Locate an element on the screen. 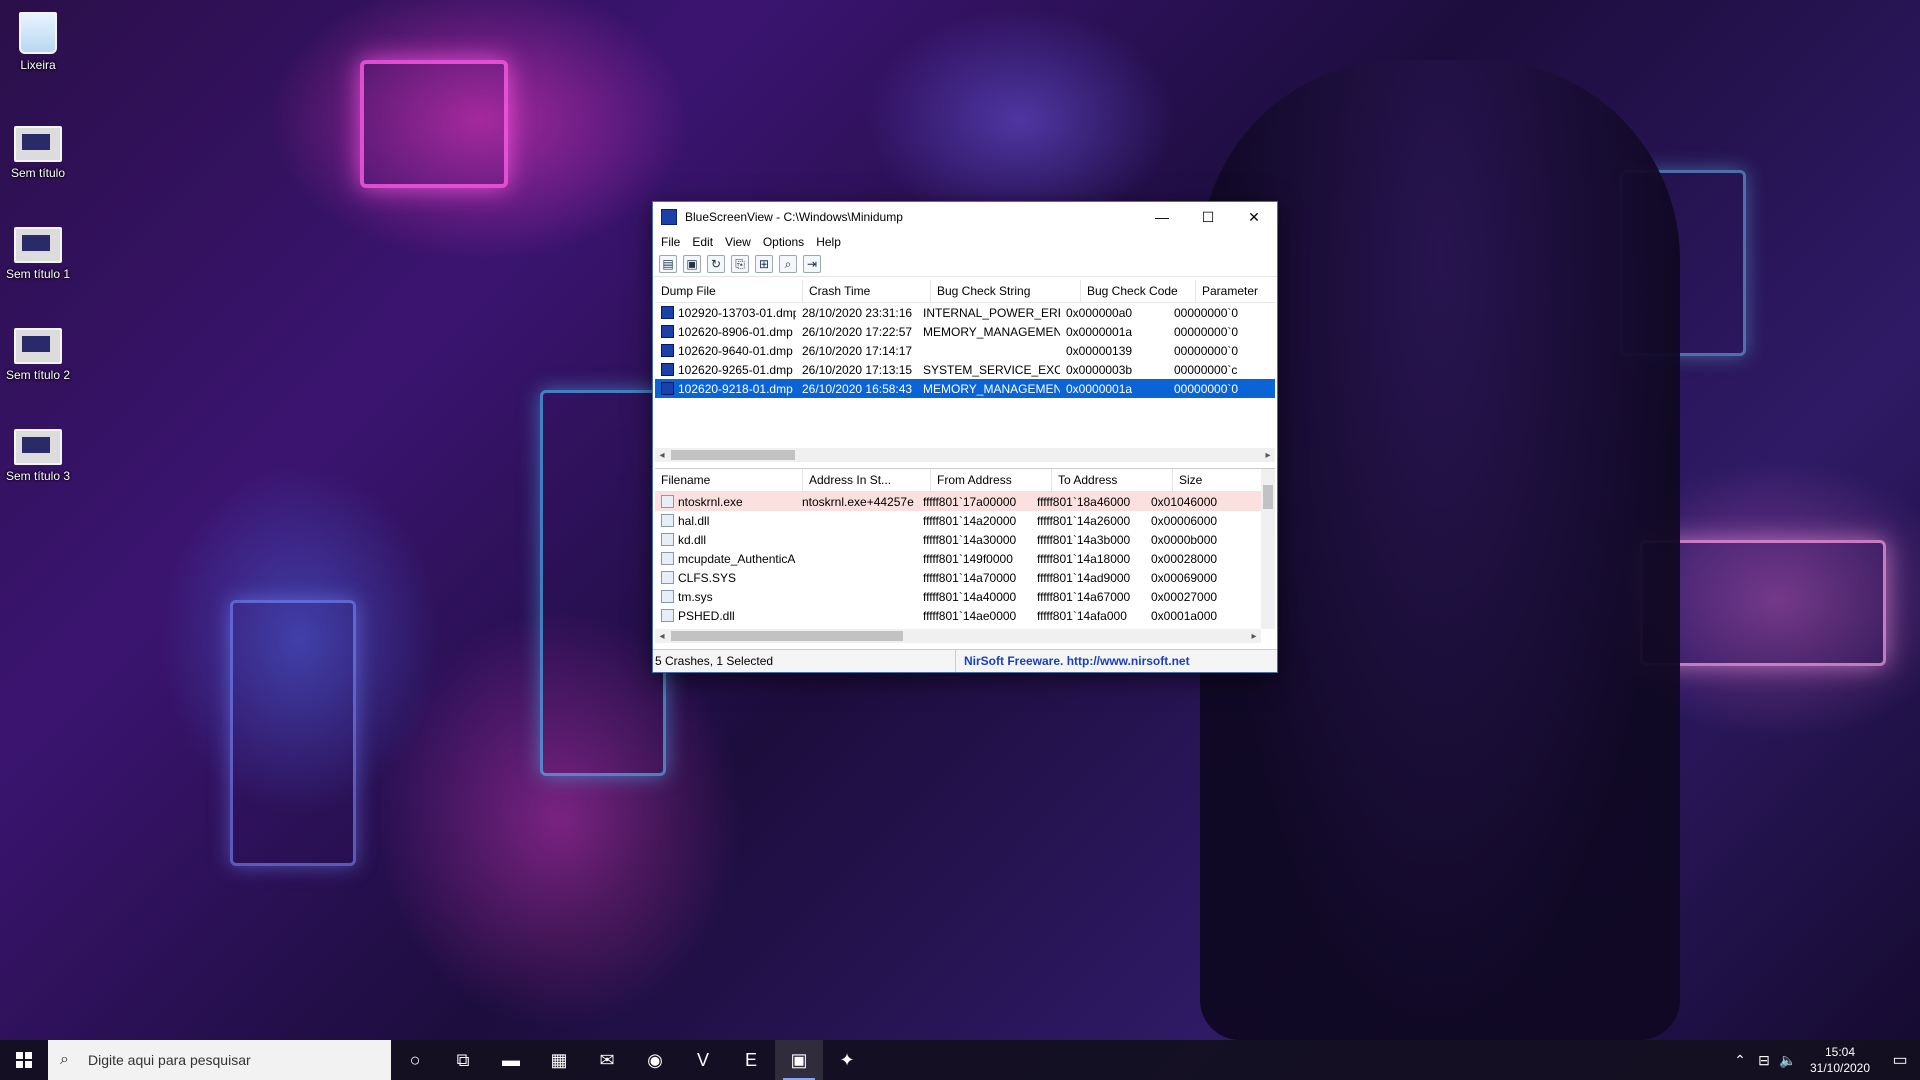 The width and height of the screenshot is (1920, 1080). close-button: ✕ is located at coordinates (1254, 217).